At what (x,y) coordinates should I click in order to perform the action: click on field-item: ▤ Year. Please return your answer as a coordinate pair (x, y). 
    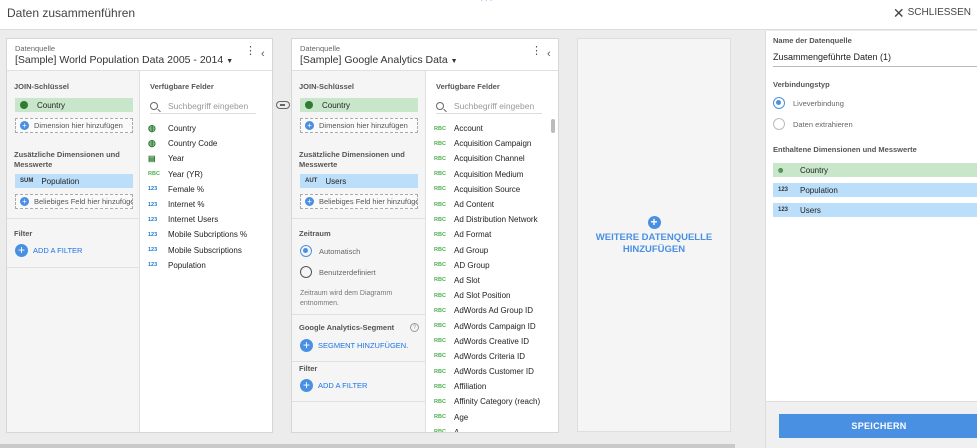
    Looking at the image, I should click on (205, 158).